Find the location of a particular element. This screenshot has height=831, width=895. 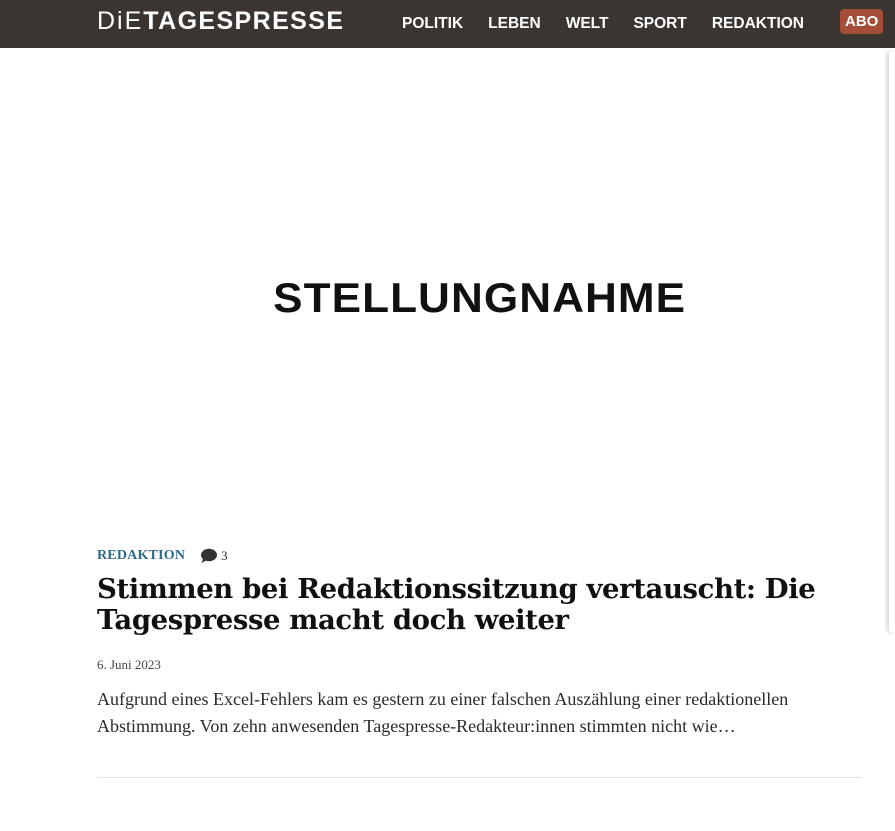

comment-count: 3 is located at coordinates (224, 555).